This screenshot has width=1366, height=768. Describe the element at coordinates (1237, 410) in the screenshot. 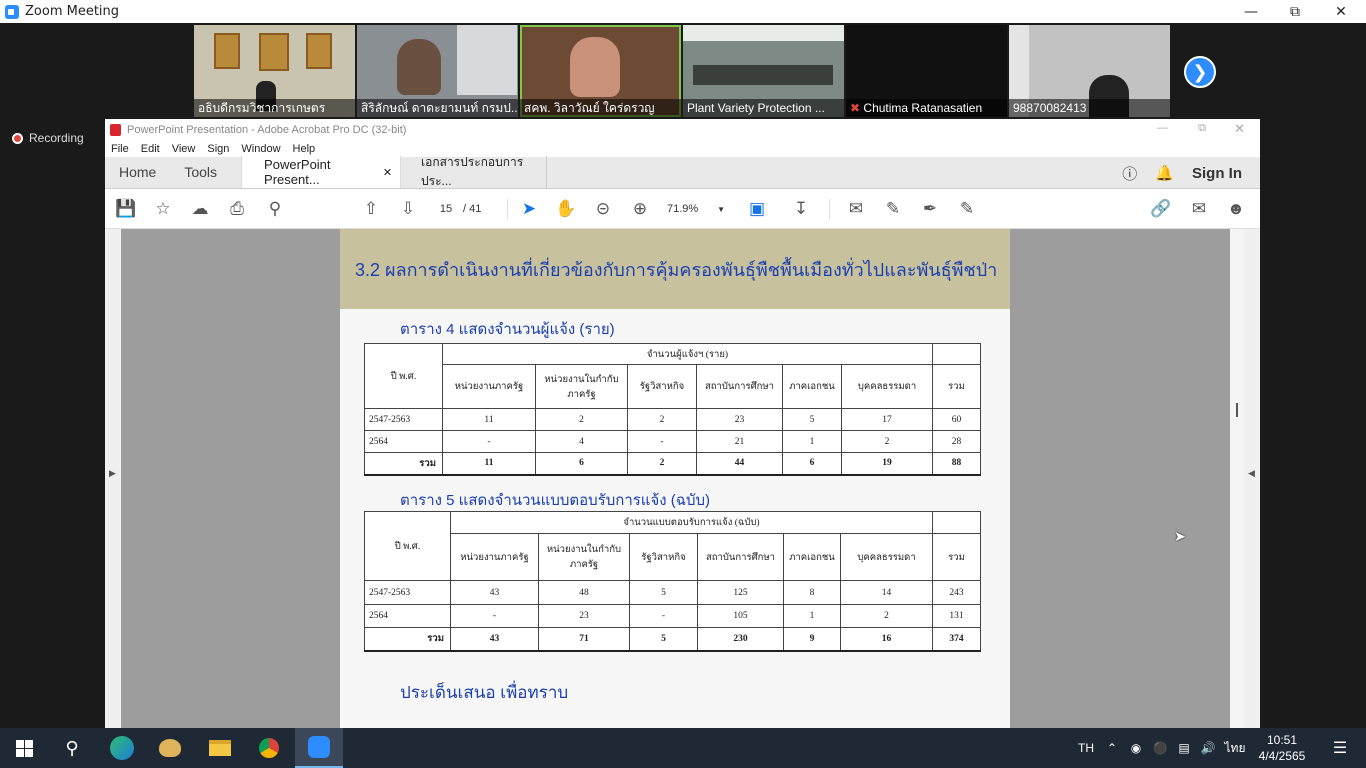

I see `scrollbar-thumb` at that location.